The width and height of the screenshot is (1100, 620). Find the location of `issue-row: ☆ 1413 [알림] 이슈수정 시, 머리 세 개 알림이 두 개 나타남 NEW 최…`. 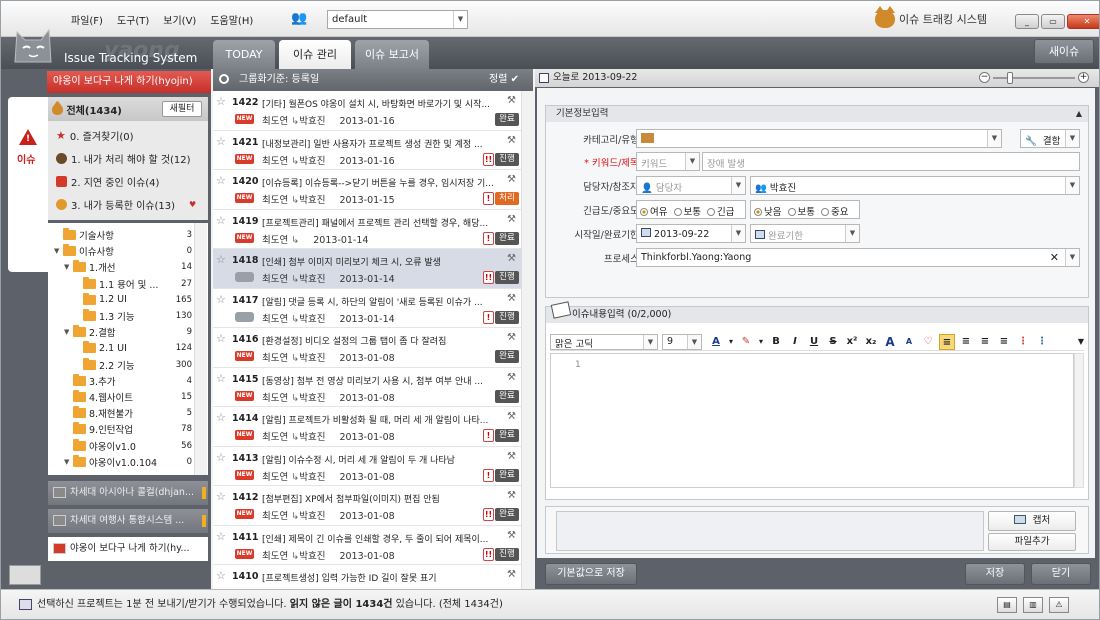

issue-row: ☆ 1413 [알림] 이슈수정 시, 머리 세 개 알림이 두 개 나타남 NEW 최… is located at coordinates (367, 466).